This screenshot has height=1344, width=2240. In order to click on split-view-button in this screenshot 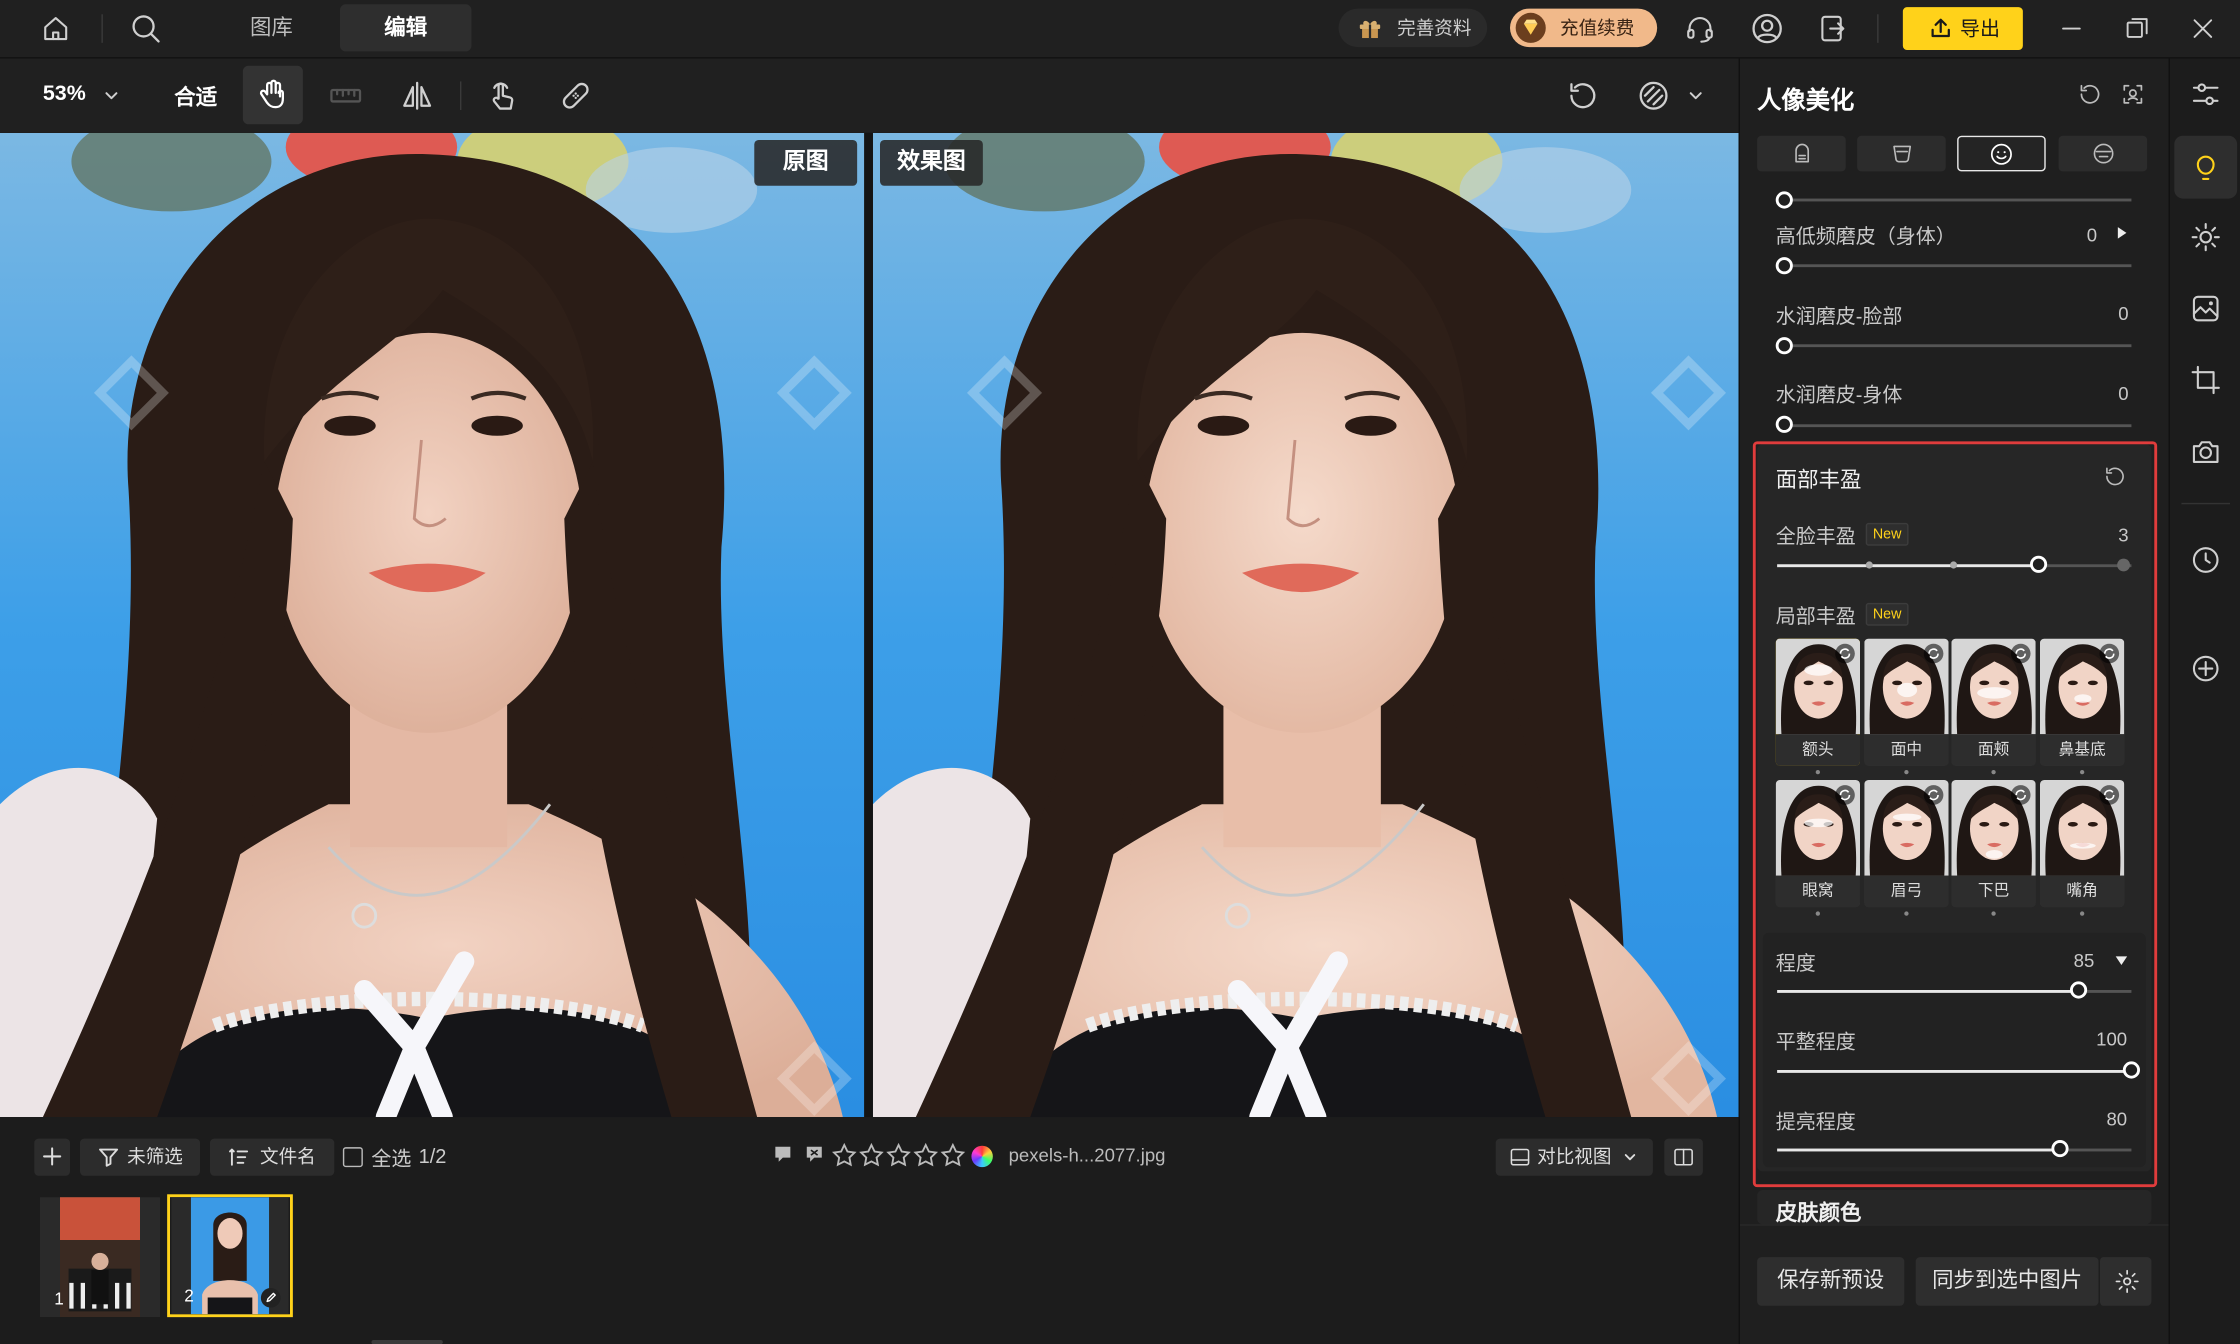, I will do `click(1683, 1157)`.